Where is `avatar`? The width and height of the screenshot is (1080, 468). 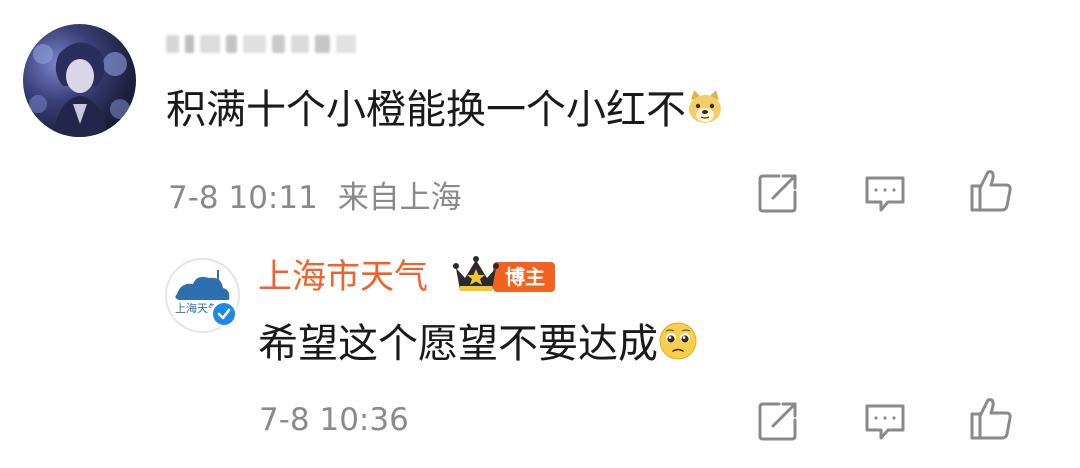
avatar is located at coordinates (79, 80).